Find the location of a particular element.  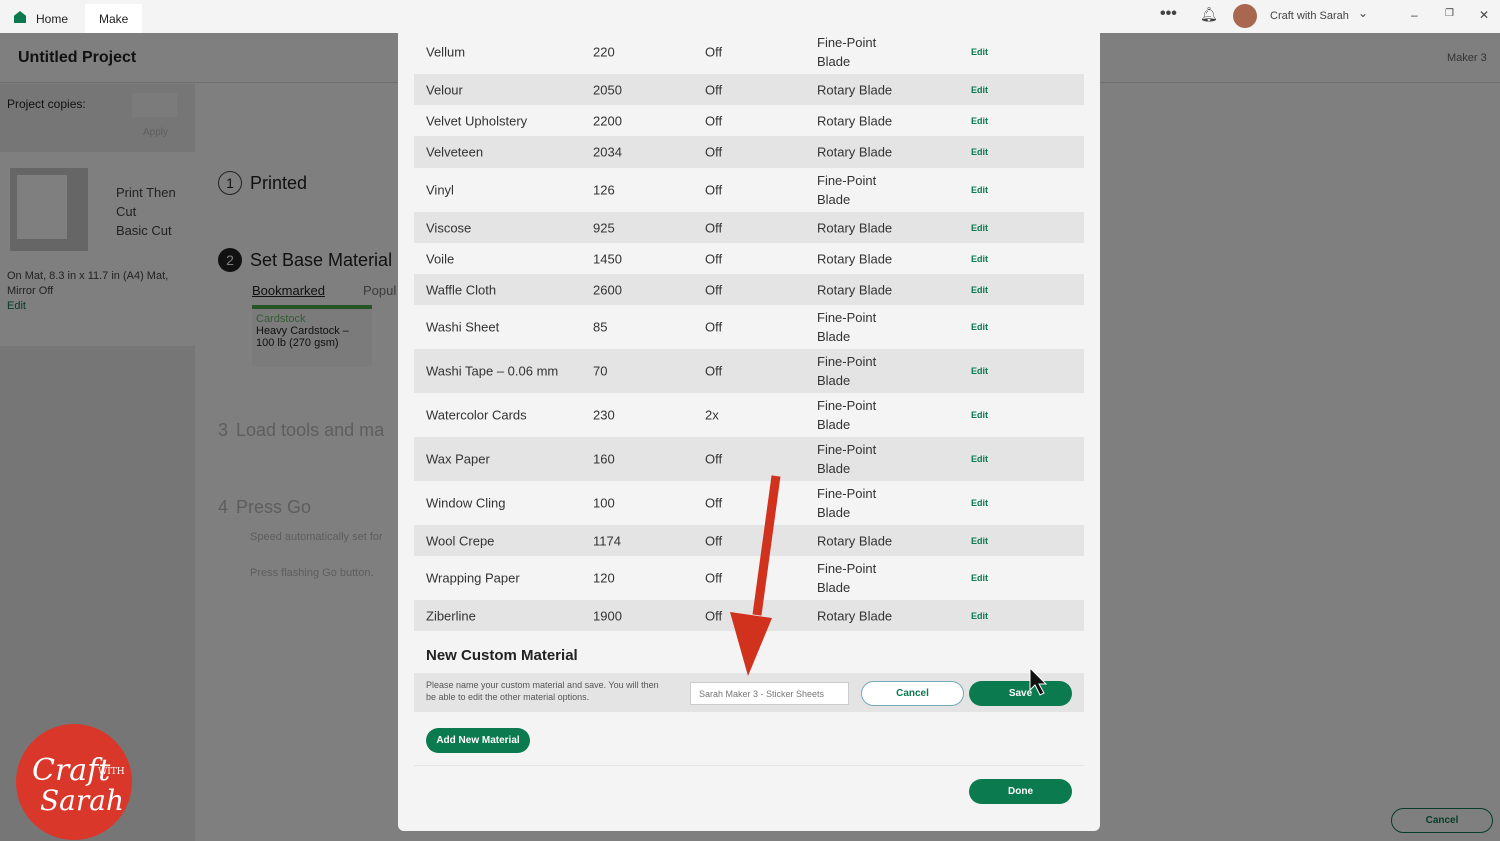

material-name: Wrapping Paper is located at coordinates (473, 578).